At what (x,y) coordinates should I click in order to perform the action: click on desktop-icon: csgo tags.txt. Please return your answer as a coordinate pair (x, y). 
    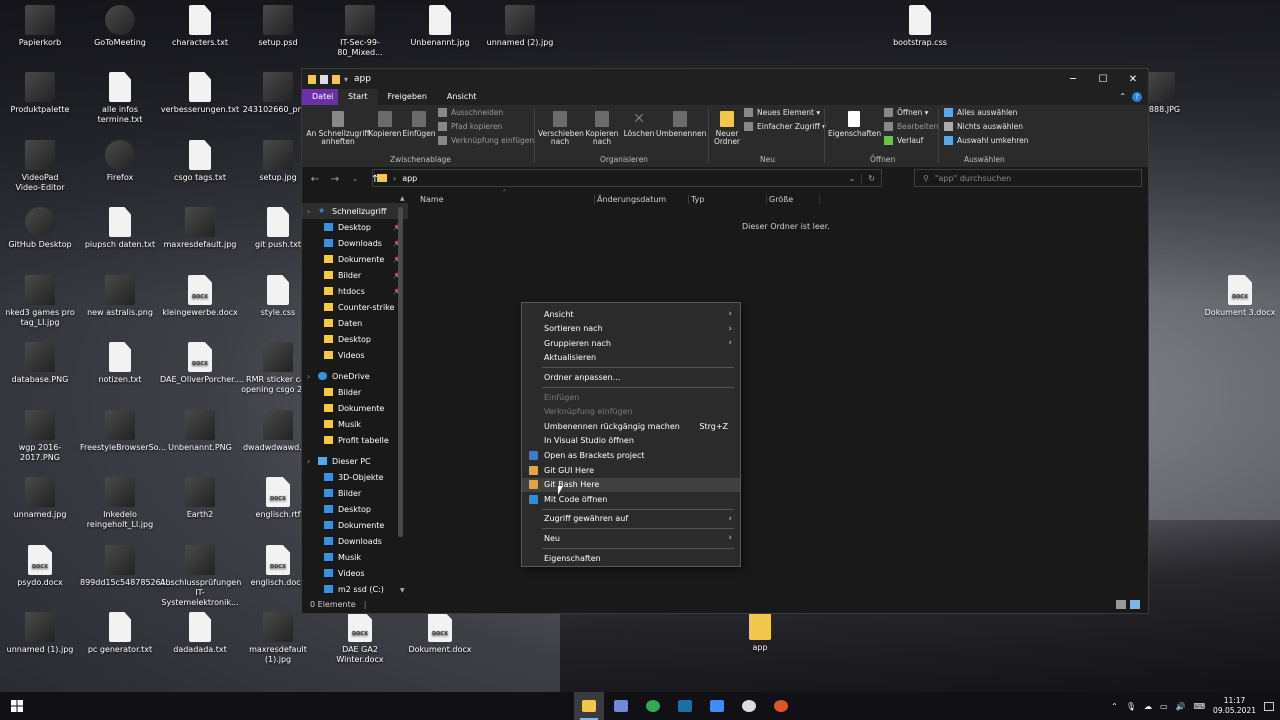
    Looking at the image, I should click on (200, 161).